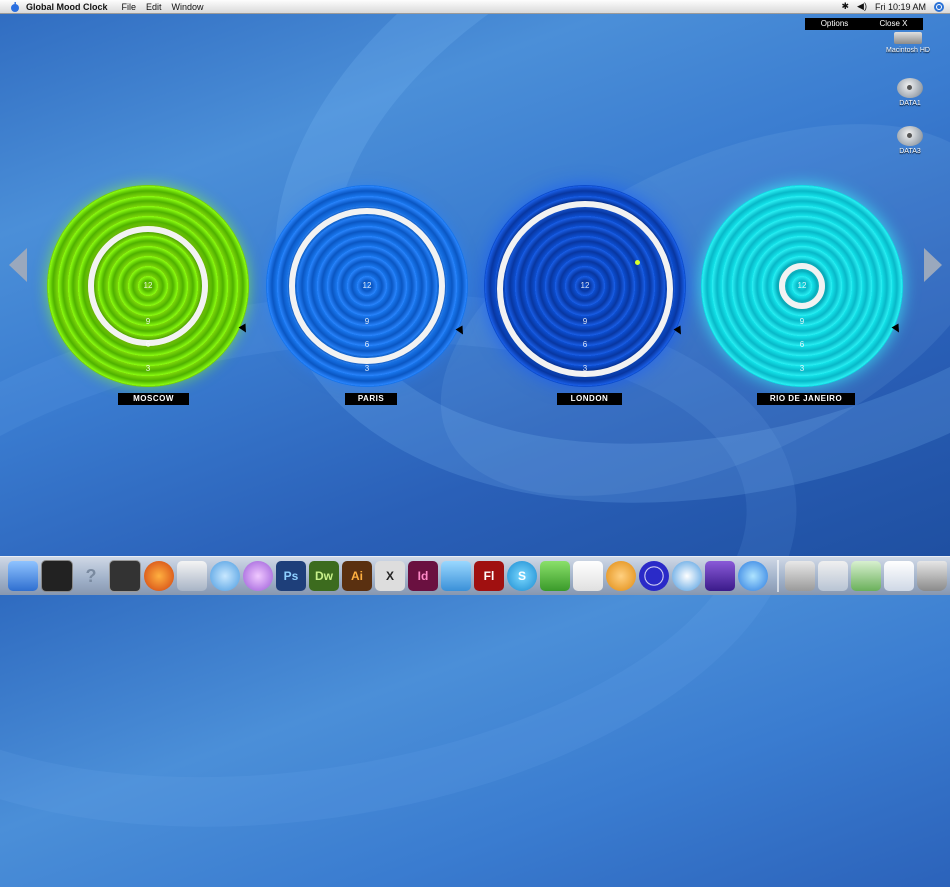  Describe the element at coordinates (800, 576) in the screenshot. I see `mail-icon` at that location.